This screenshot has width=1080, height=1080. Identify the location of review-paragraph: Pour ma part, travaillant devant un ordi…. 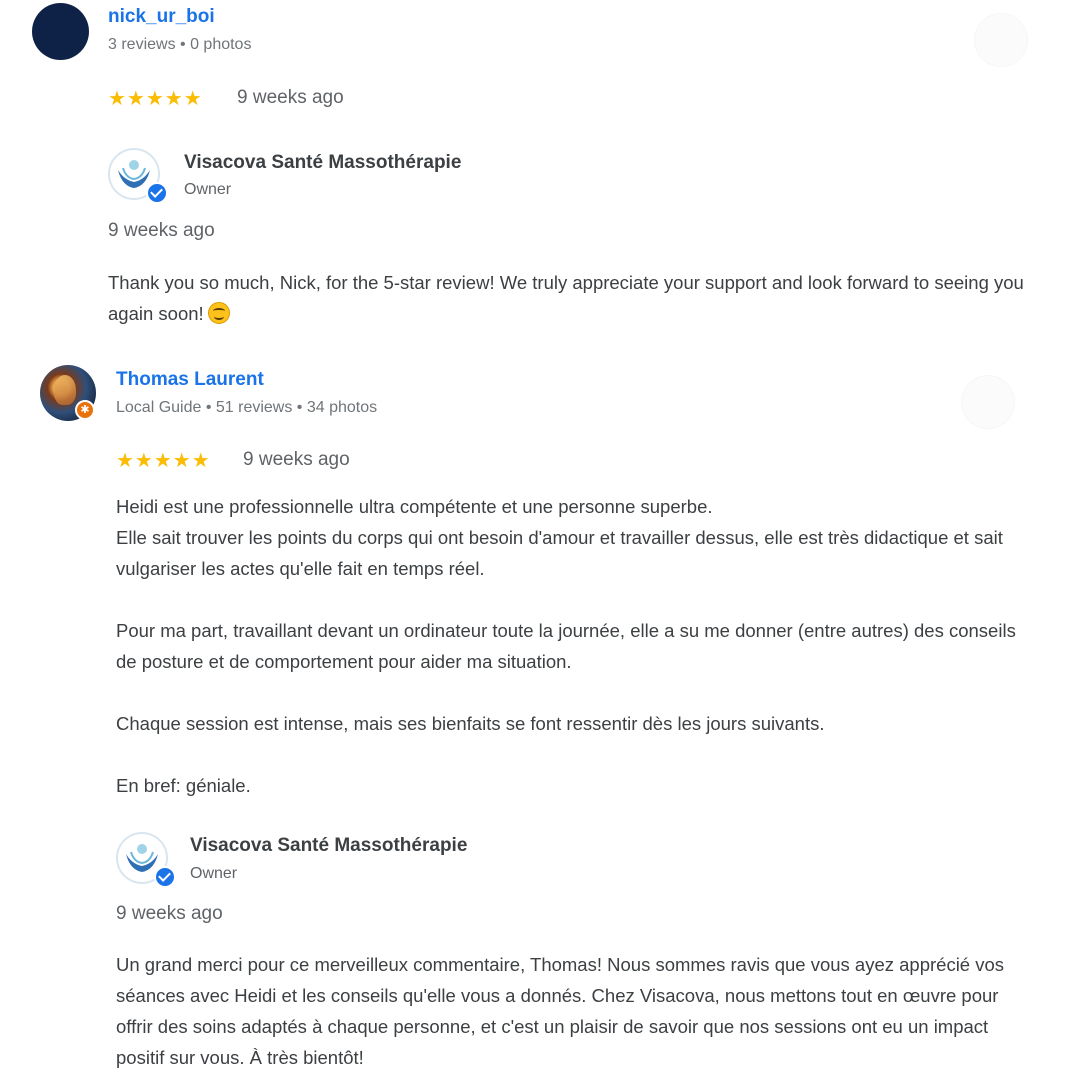
(566, 646).